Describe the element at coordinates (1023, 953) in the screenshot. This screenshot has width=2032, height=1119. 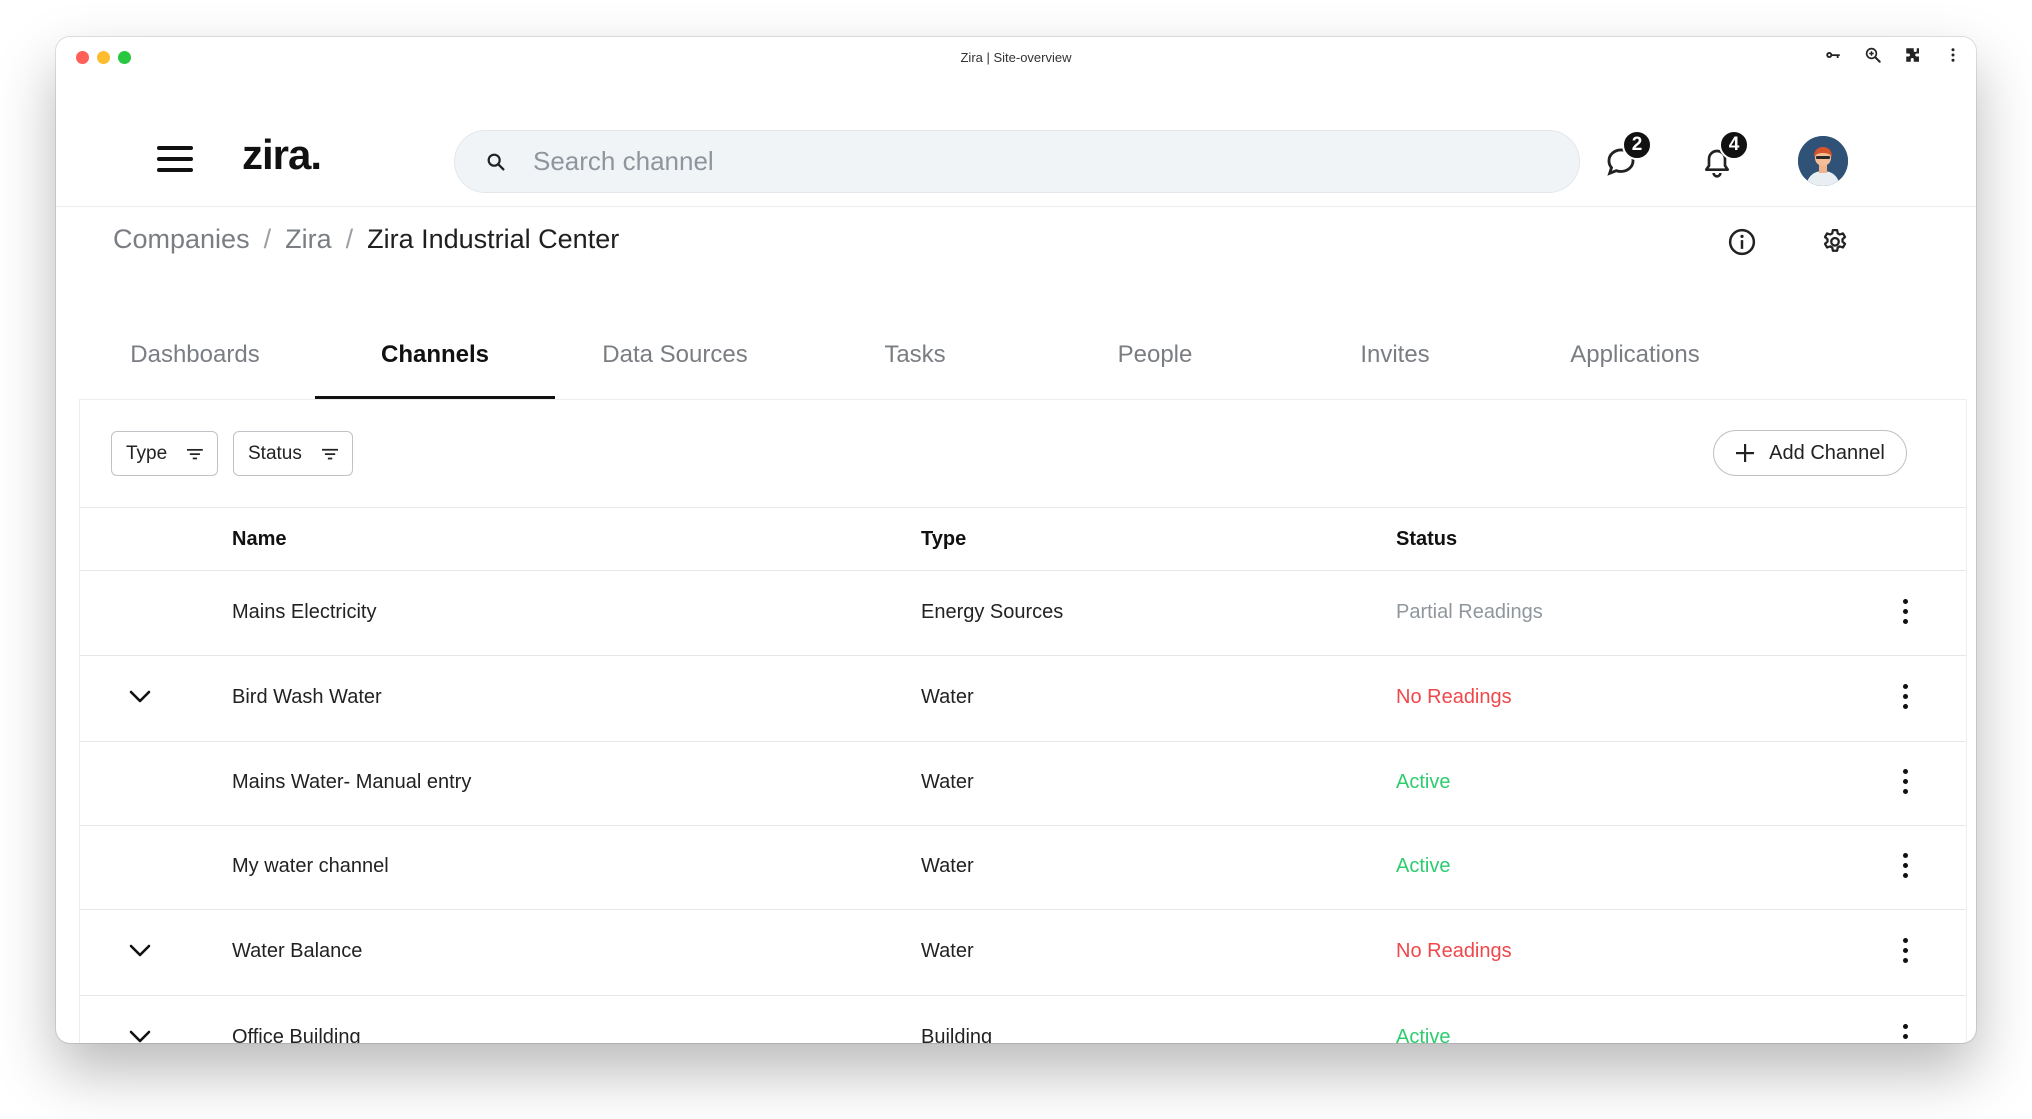
I see `table-row: Water Balance Water No Readings` at that location.